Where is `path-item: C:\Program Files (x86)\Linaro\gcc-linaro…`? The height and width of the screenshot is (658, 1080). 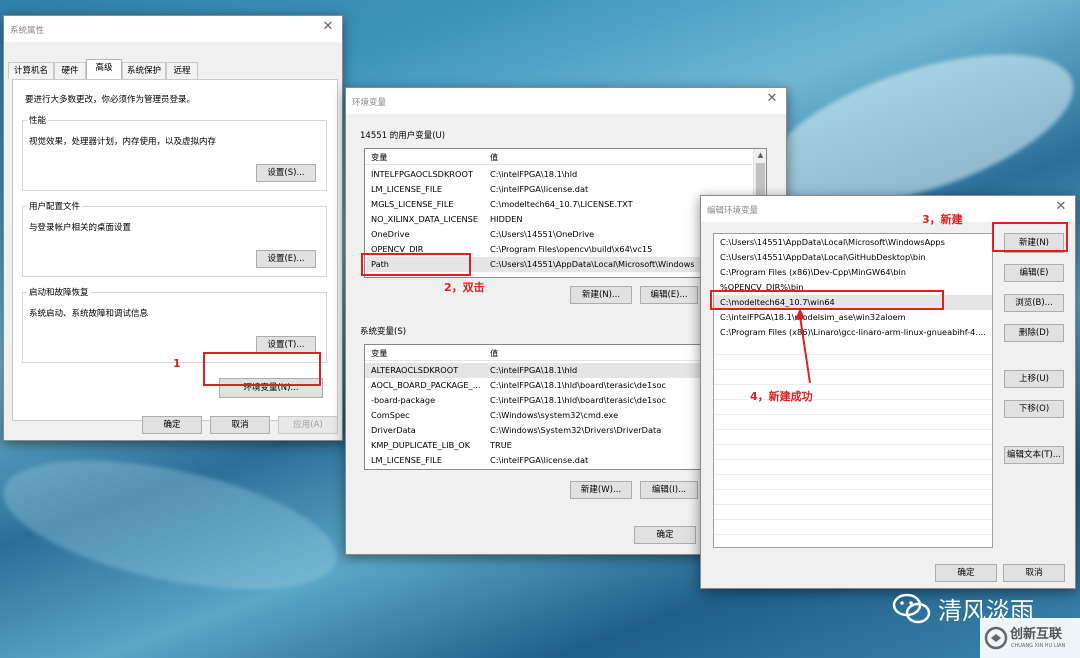
path-item: C:\Program Files (x86)\Linaro\gcc-linaro… is located at coordinates (853, 332).